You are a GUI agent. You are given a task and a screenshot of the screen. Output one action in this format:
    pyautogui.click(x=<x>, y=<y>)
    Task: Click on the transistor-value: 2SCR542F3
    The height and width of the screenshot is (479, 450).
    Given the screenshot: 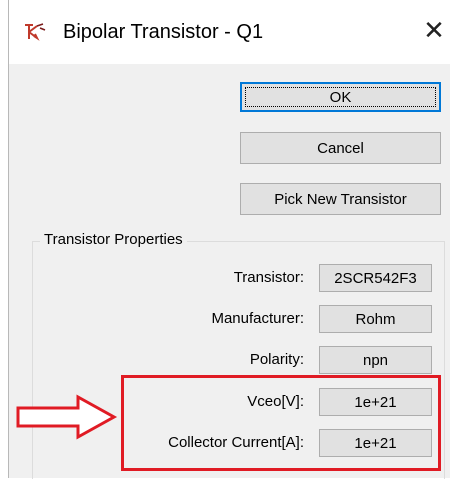 What is the action you would take?
    pyautogui.click(x=375, y=278)
    